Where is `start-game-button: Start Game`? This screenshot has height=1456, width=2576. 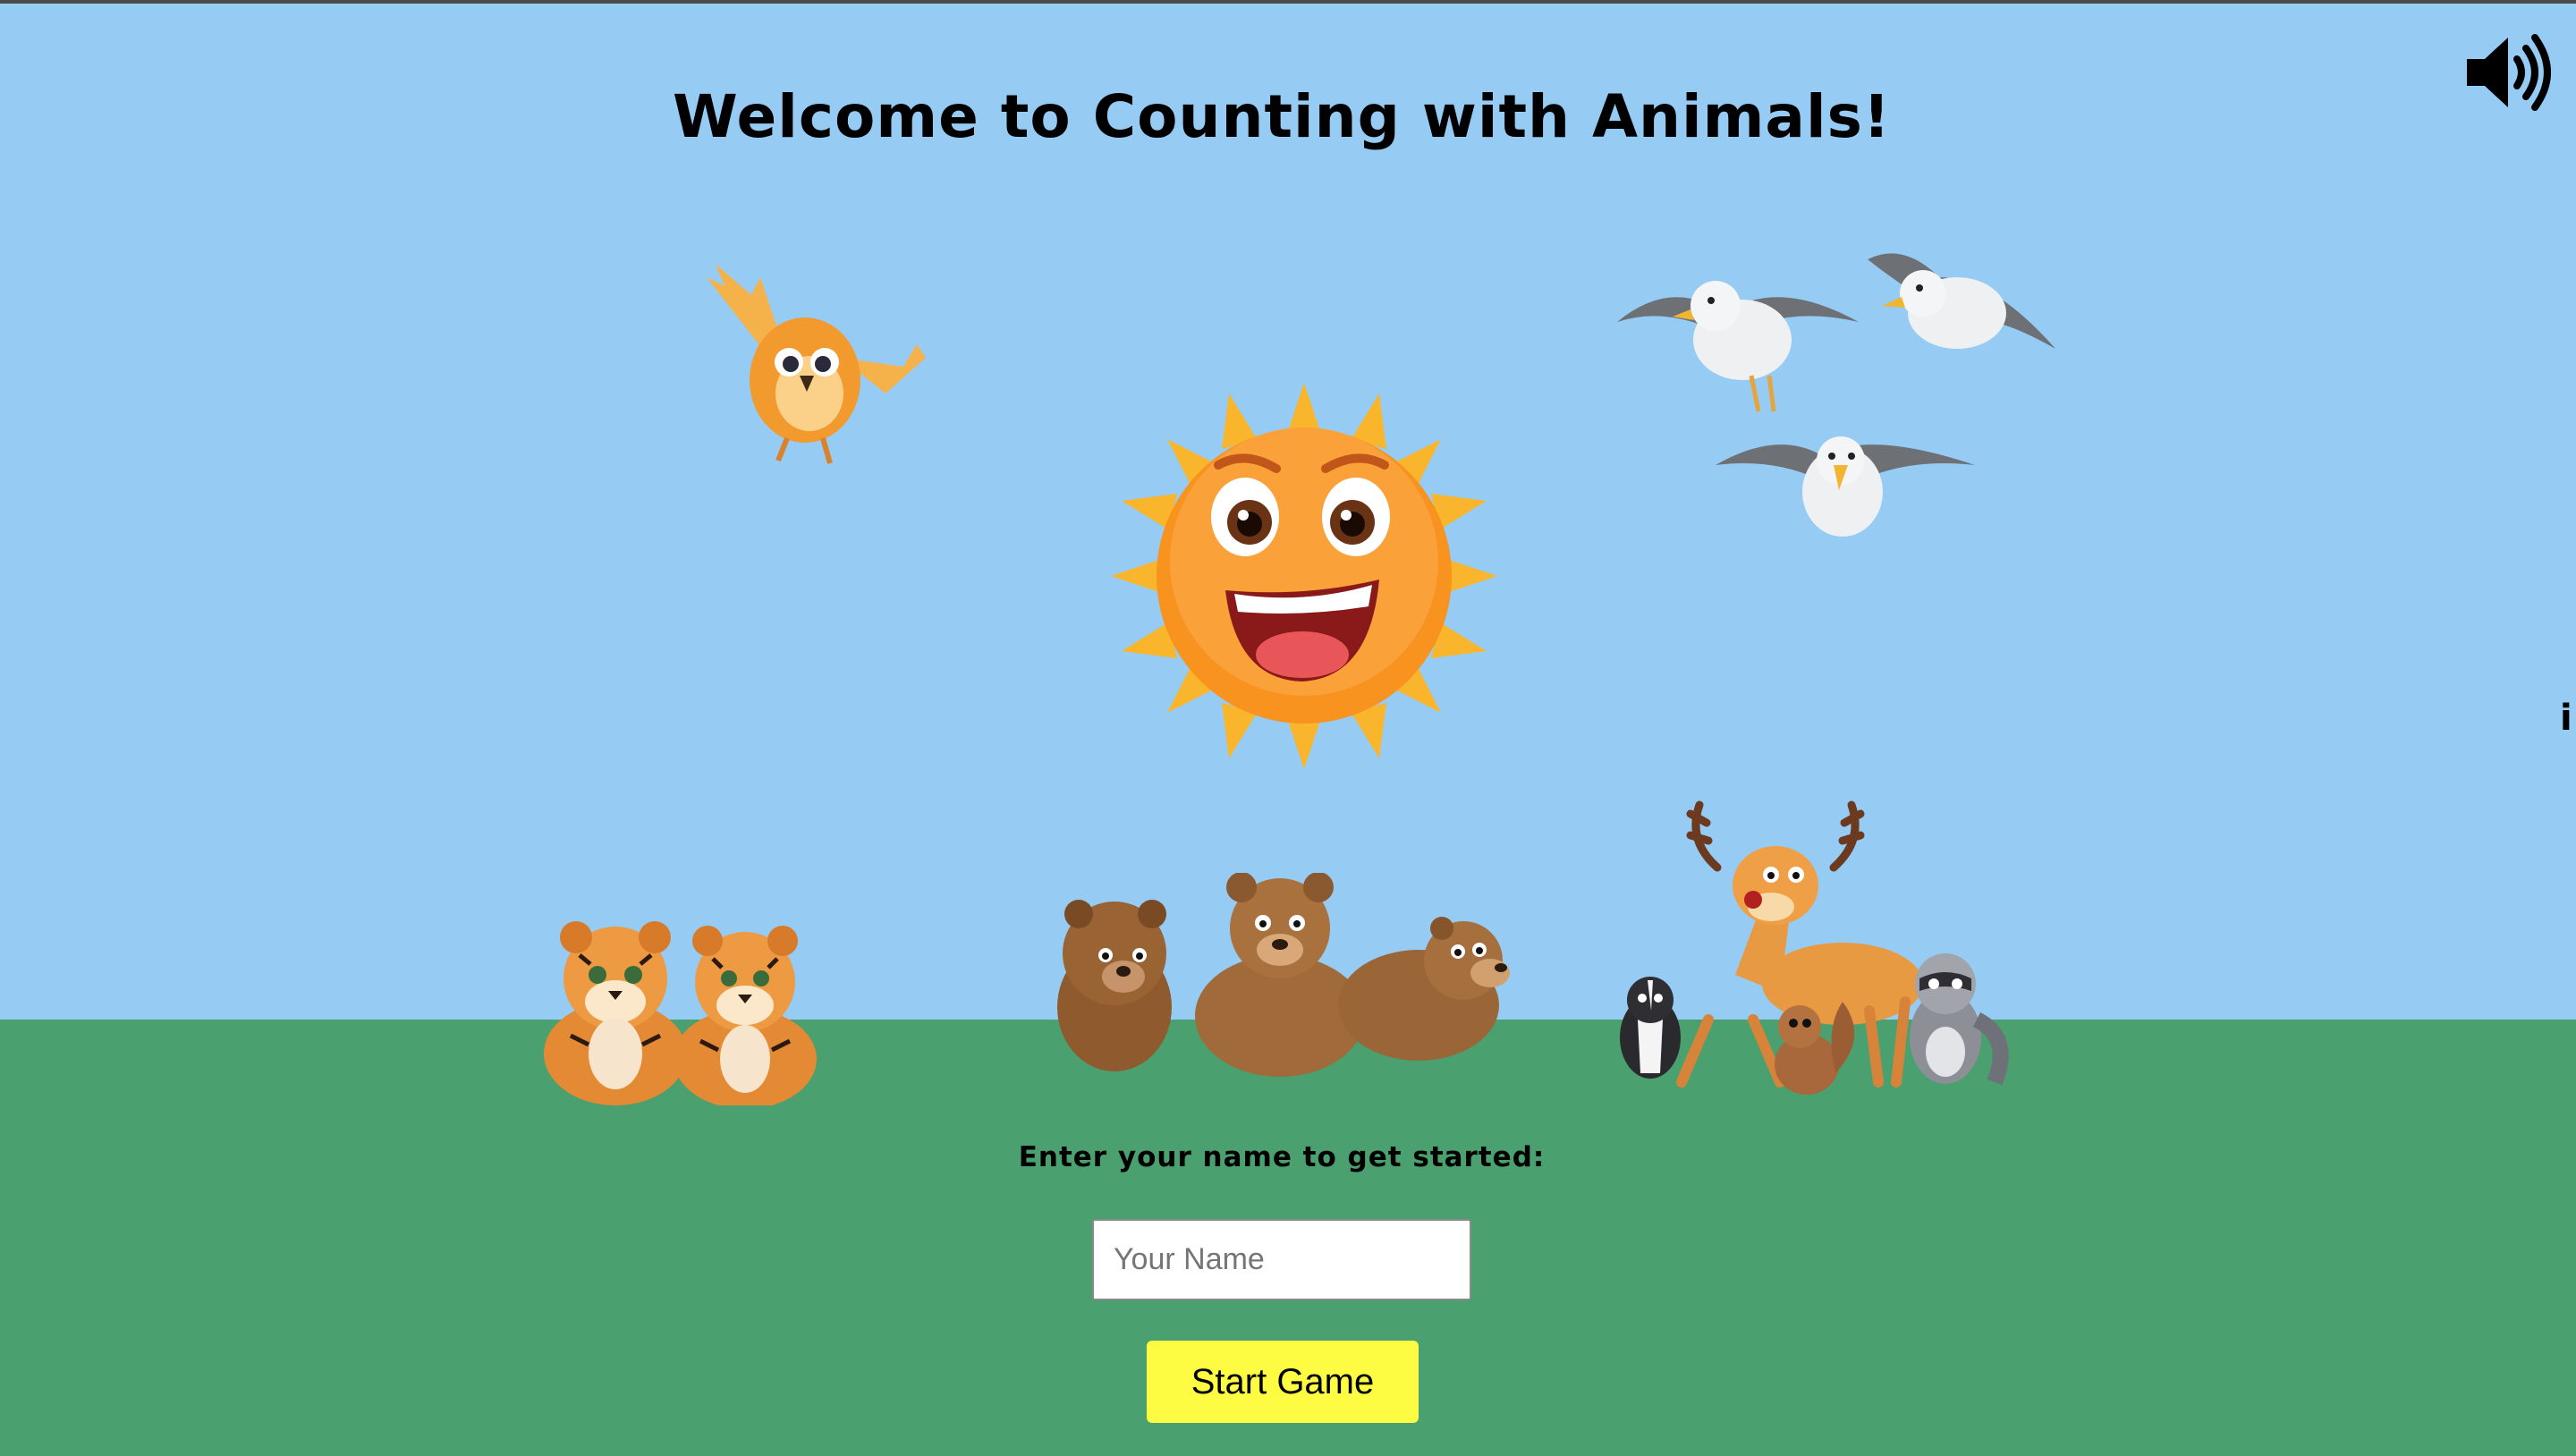 start-game-button: Start Game is located at coordinates (1283, 1382).